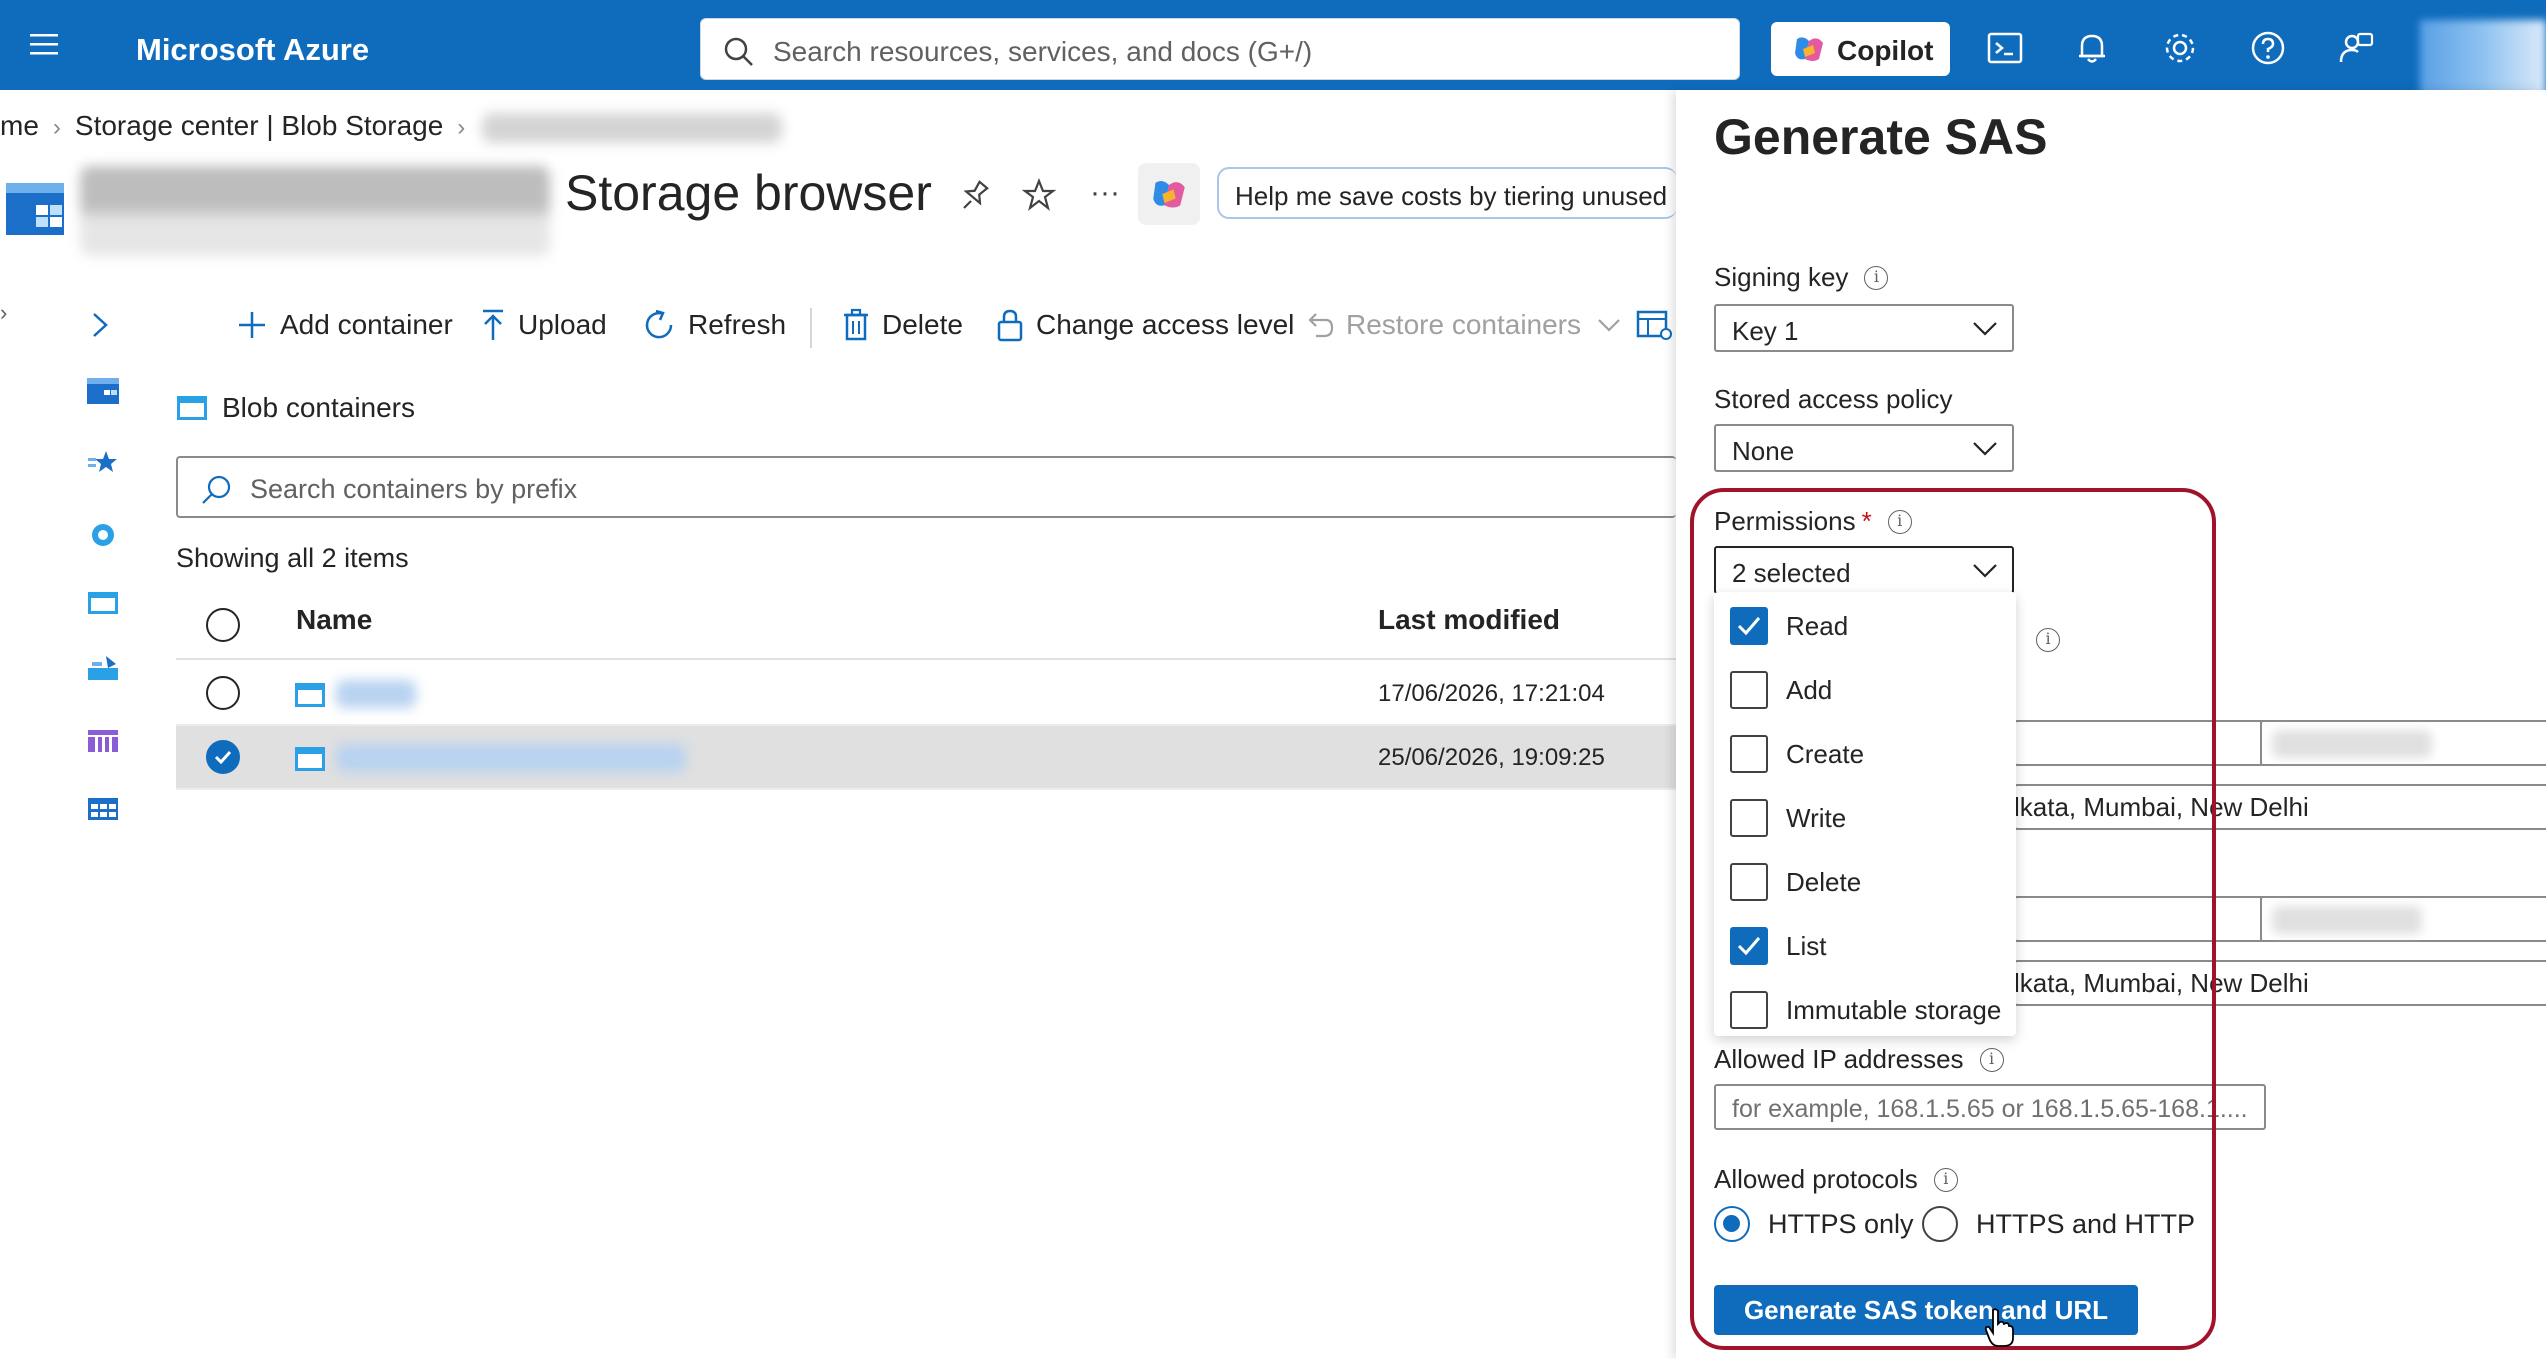 The image size is (2546, 1359). I want to click on menu-icon, so click(46, 45).